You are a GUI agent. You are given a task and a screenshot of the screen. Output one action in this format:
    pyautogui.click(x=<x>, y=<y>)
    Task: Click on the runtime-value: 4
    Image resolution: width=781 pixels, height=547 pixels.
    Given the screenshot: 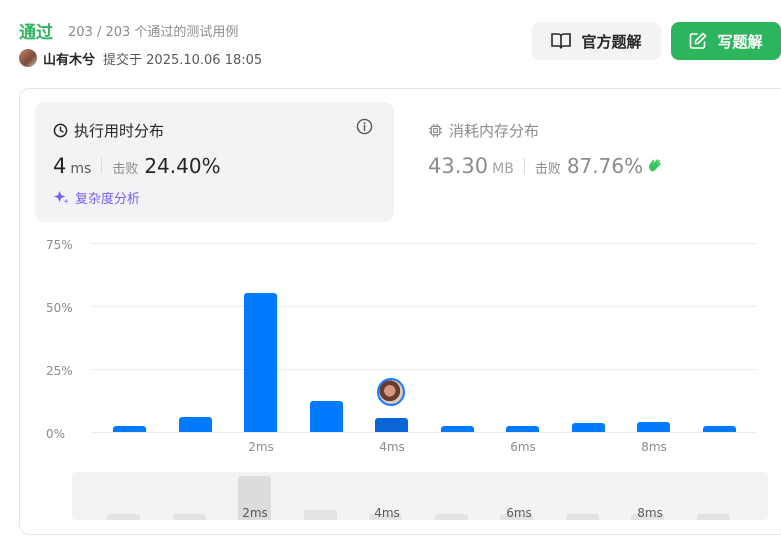 What is the action you would take?
    pyautogui.click(x=60, y=166)
    